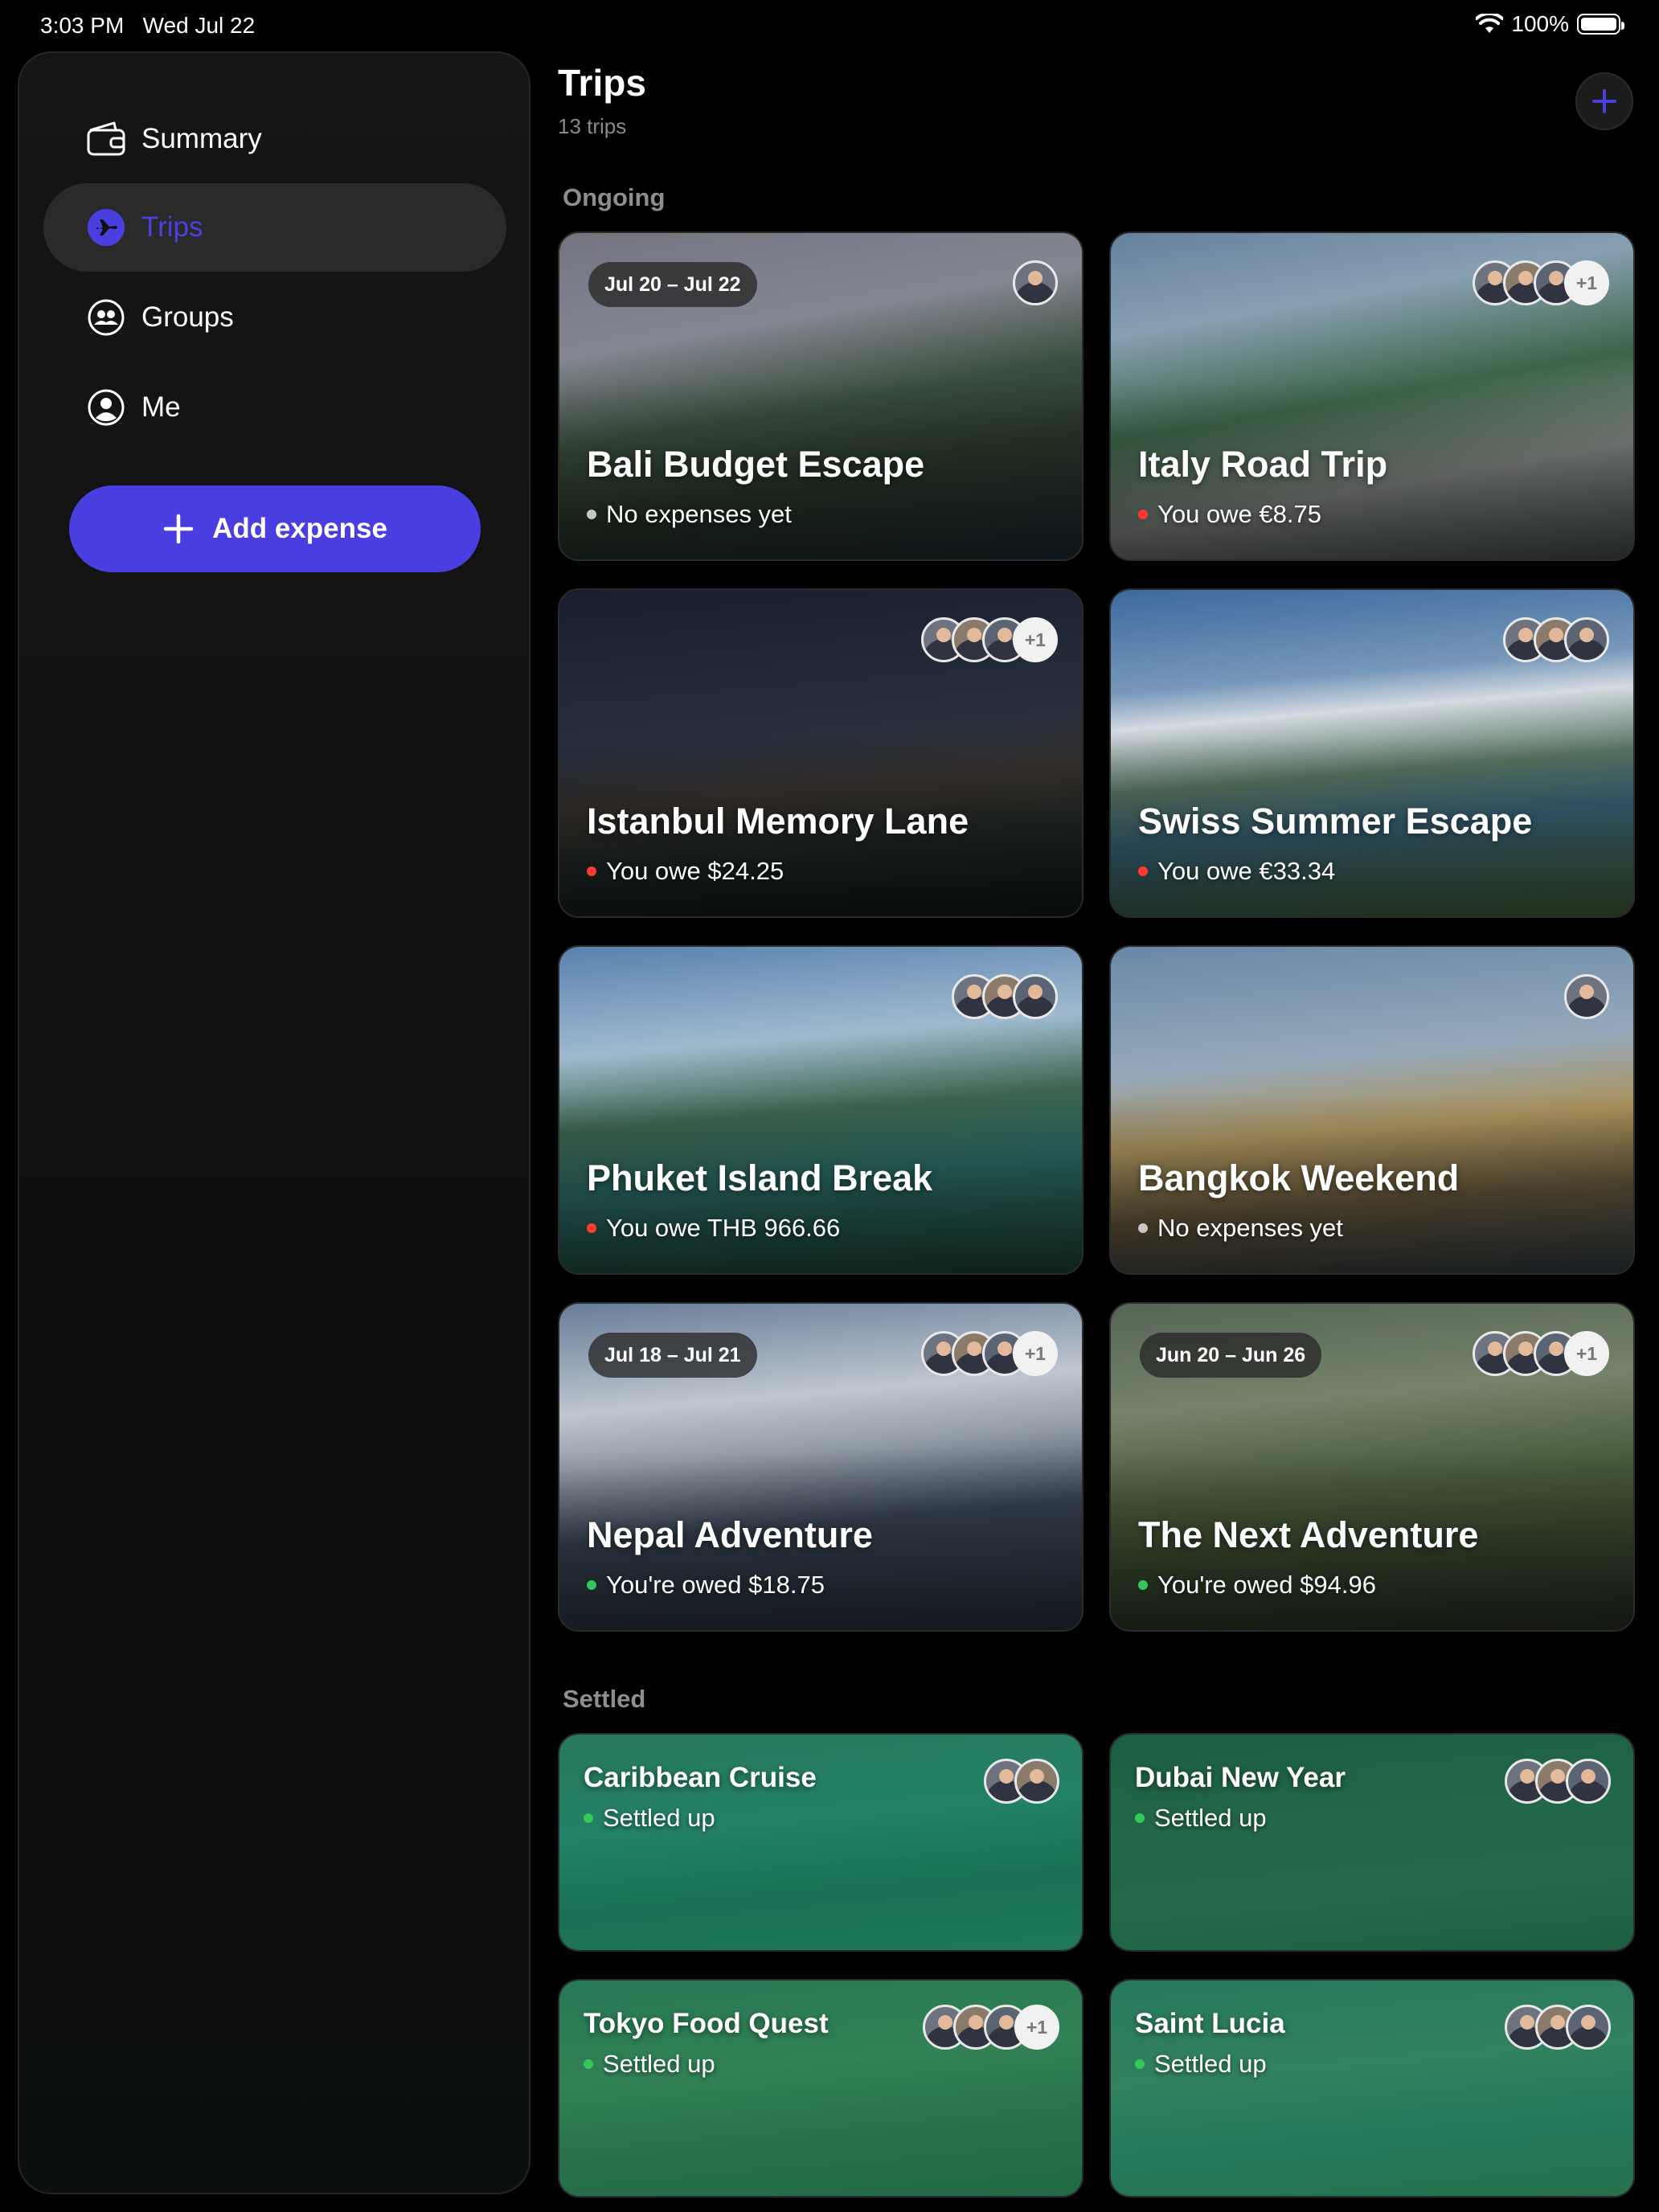 The height and width of the screenshot is (2212, 1659). What do you see at coordinates (187, 317) in the screenshot?
I see `sidebar-item-label: Groups` at bounding box center [187, 317].